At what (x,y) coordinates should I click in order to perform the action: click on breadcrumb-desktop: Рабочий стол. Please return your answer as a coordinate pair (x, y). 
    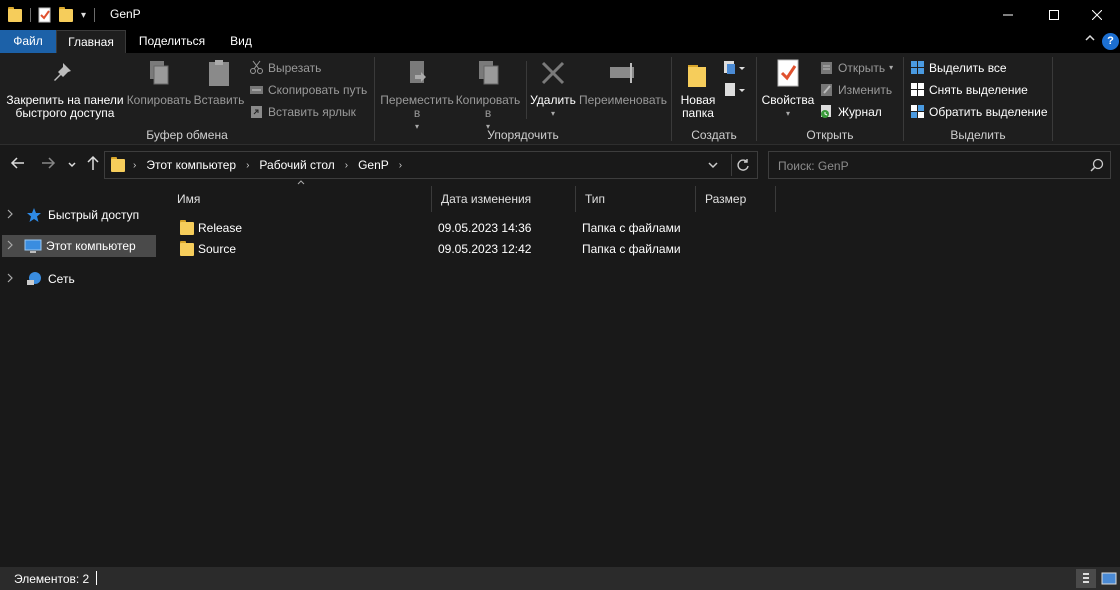
    Looking at the image, I should click on (296, 165).